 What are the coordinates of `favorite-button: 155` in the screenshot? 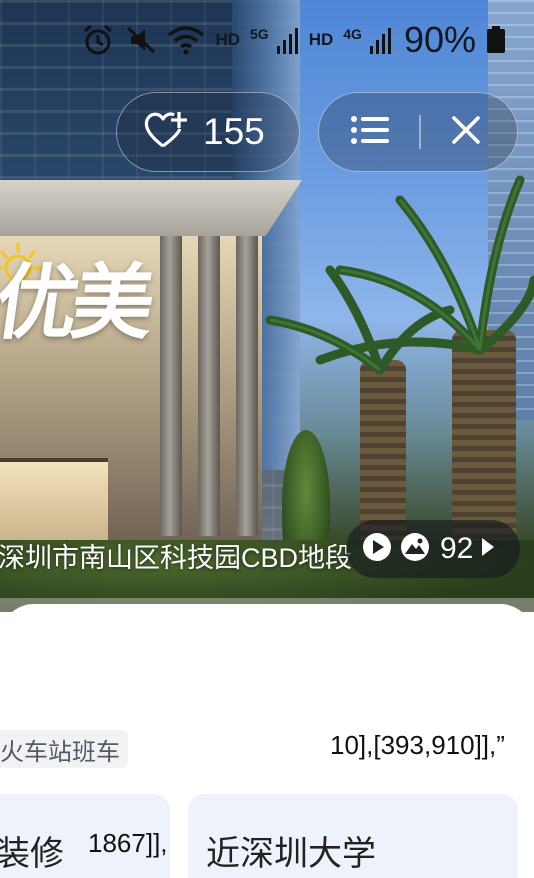 It's located at (208, 132).